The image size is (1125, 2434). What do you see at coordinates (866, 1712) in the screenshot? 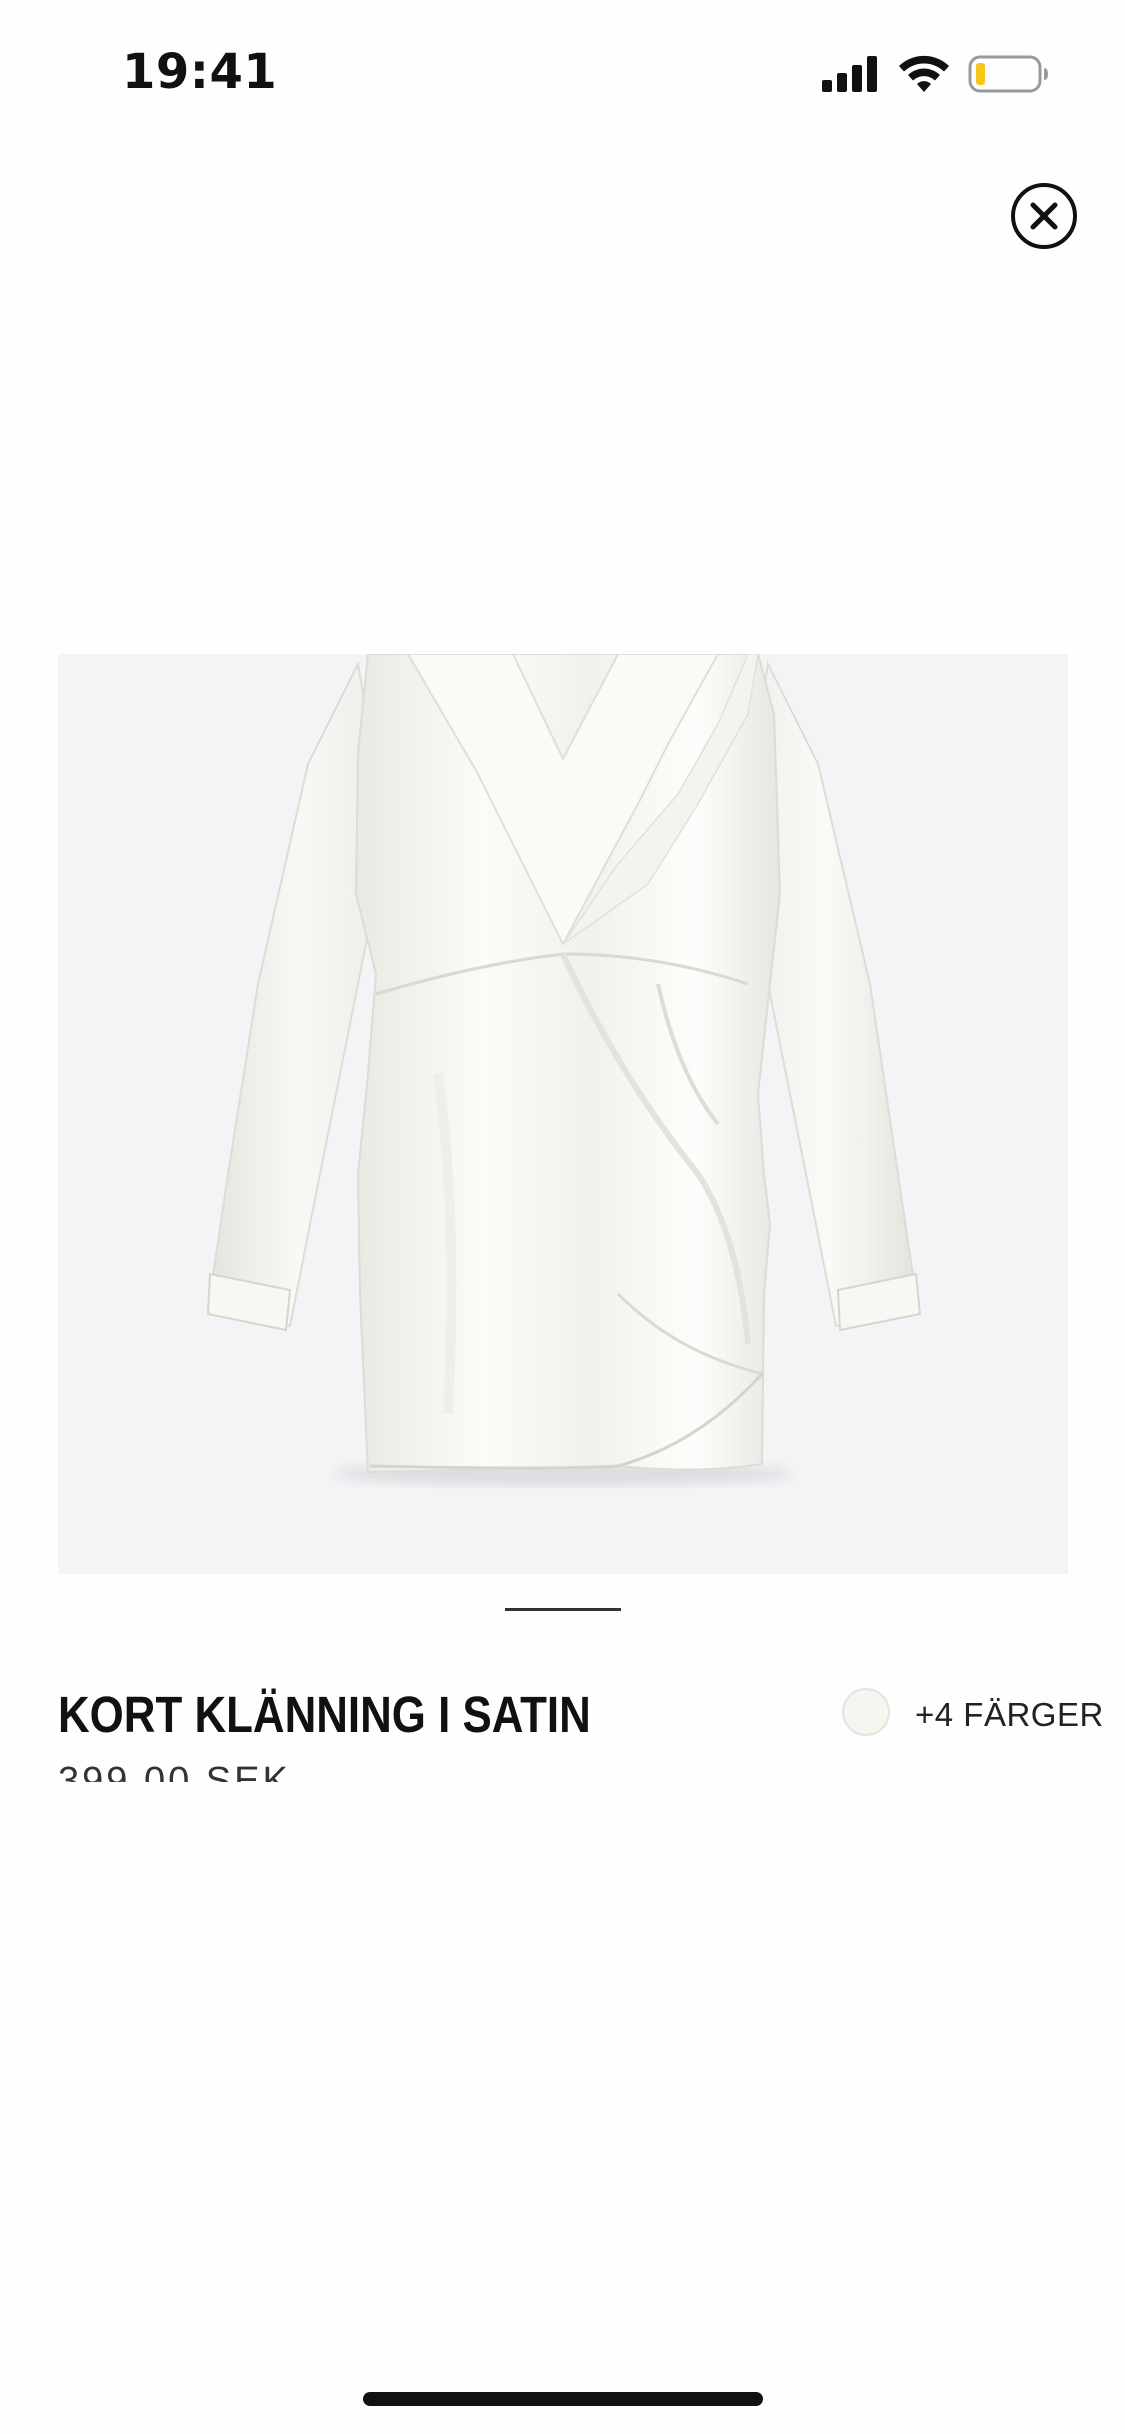
I see `color-swatch` at bounding box center [866, 1712].